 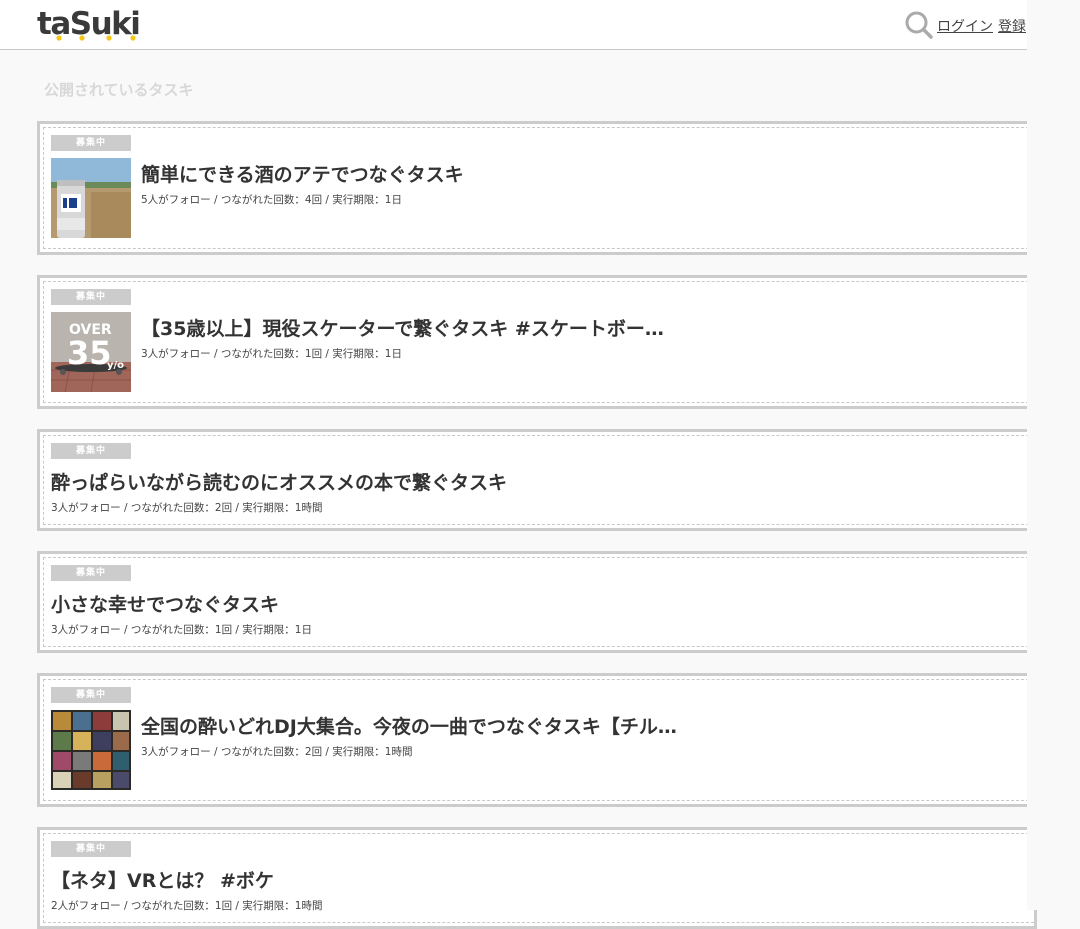 I want to click on tasuki-logo: taSuki, so click(x=91, y=24).